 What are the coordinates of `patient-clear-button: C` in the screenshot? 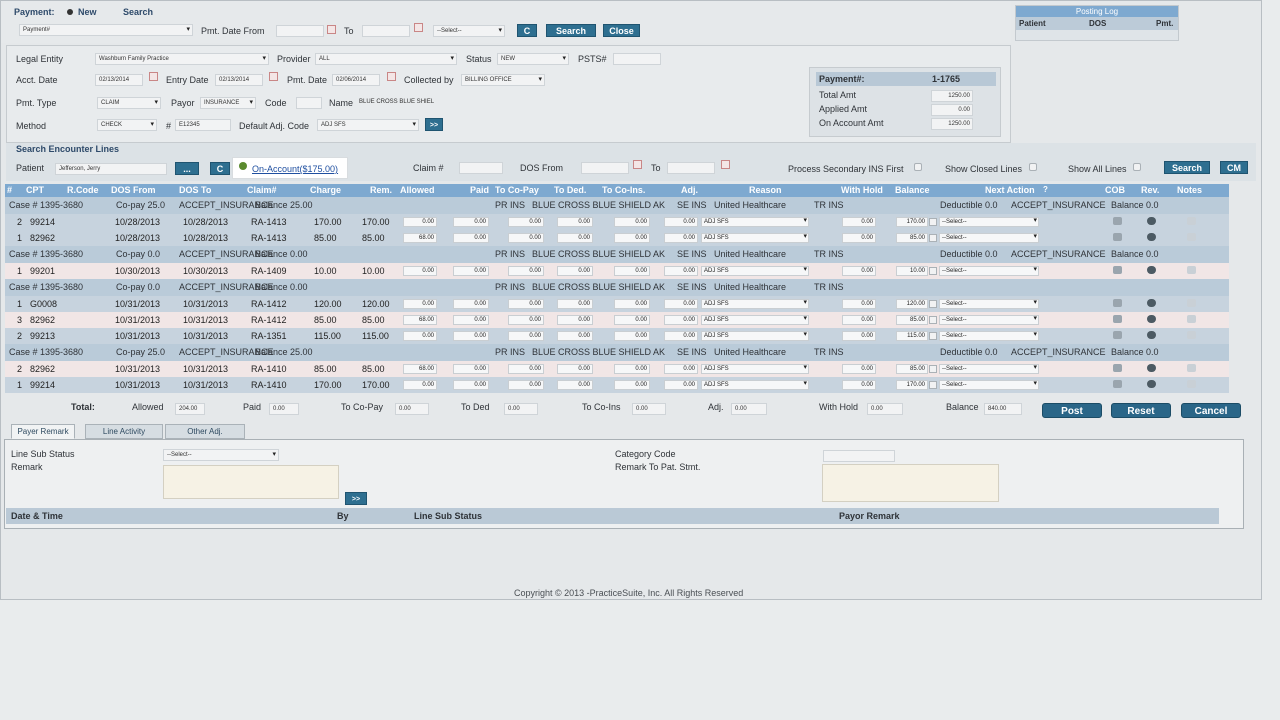 It's located at (220, 168).